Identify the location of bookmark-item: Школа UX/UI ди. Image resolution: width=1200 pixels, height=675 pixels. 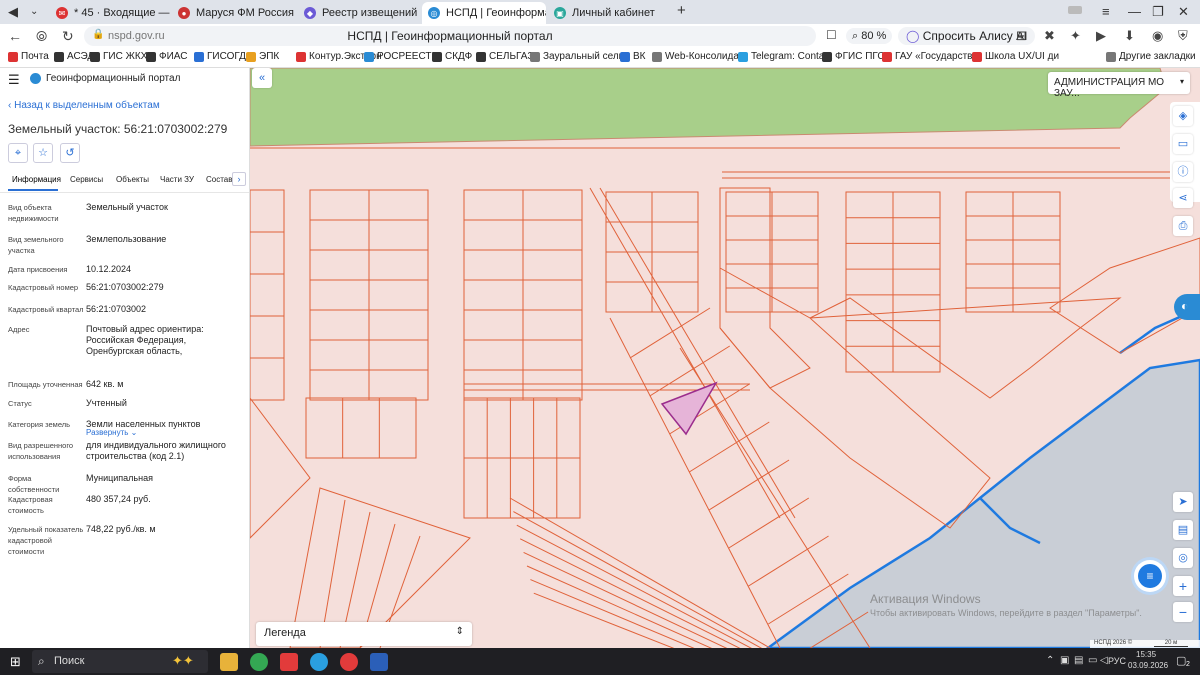
(1015, 56).